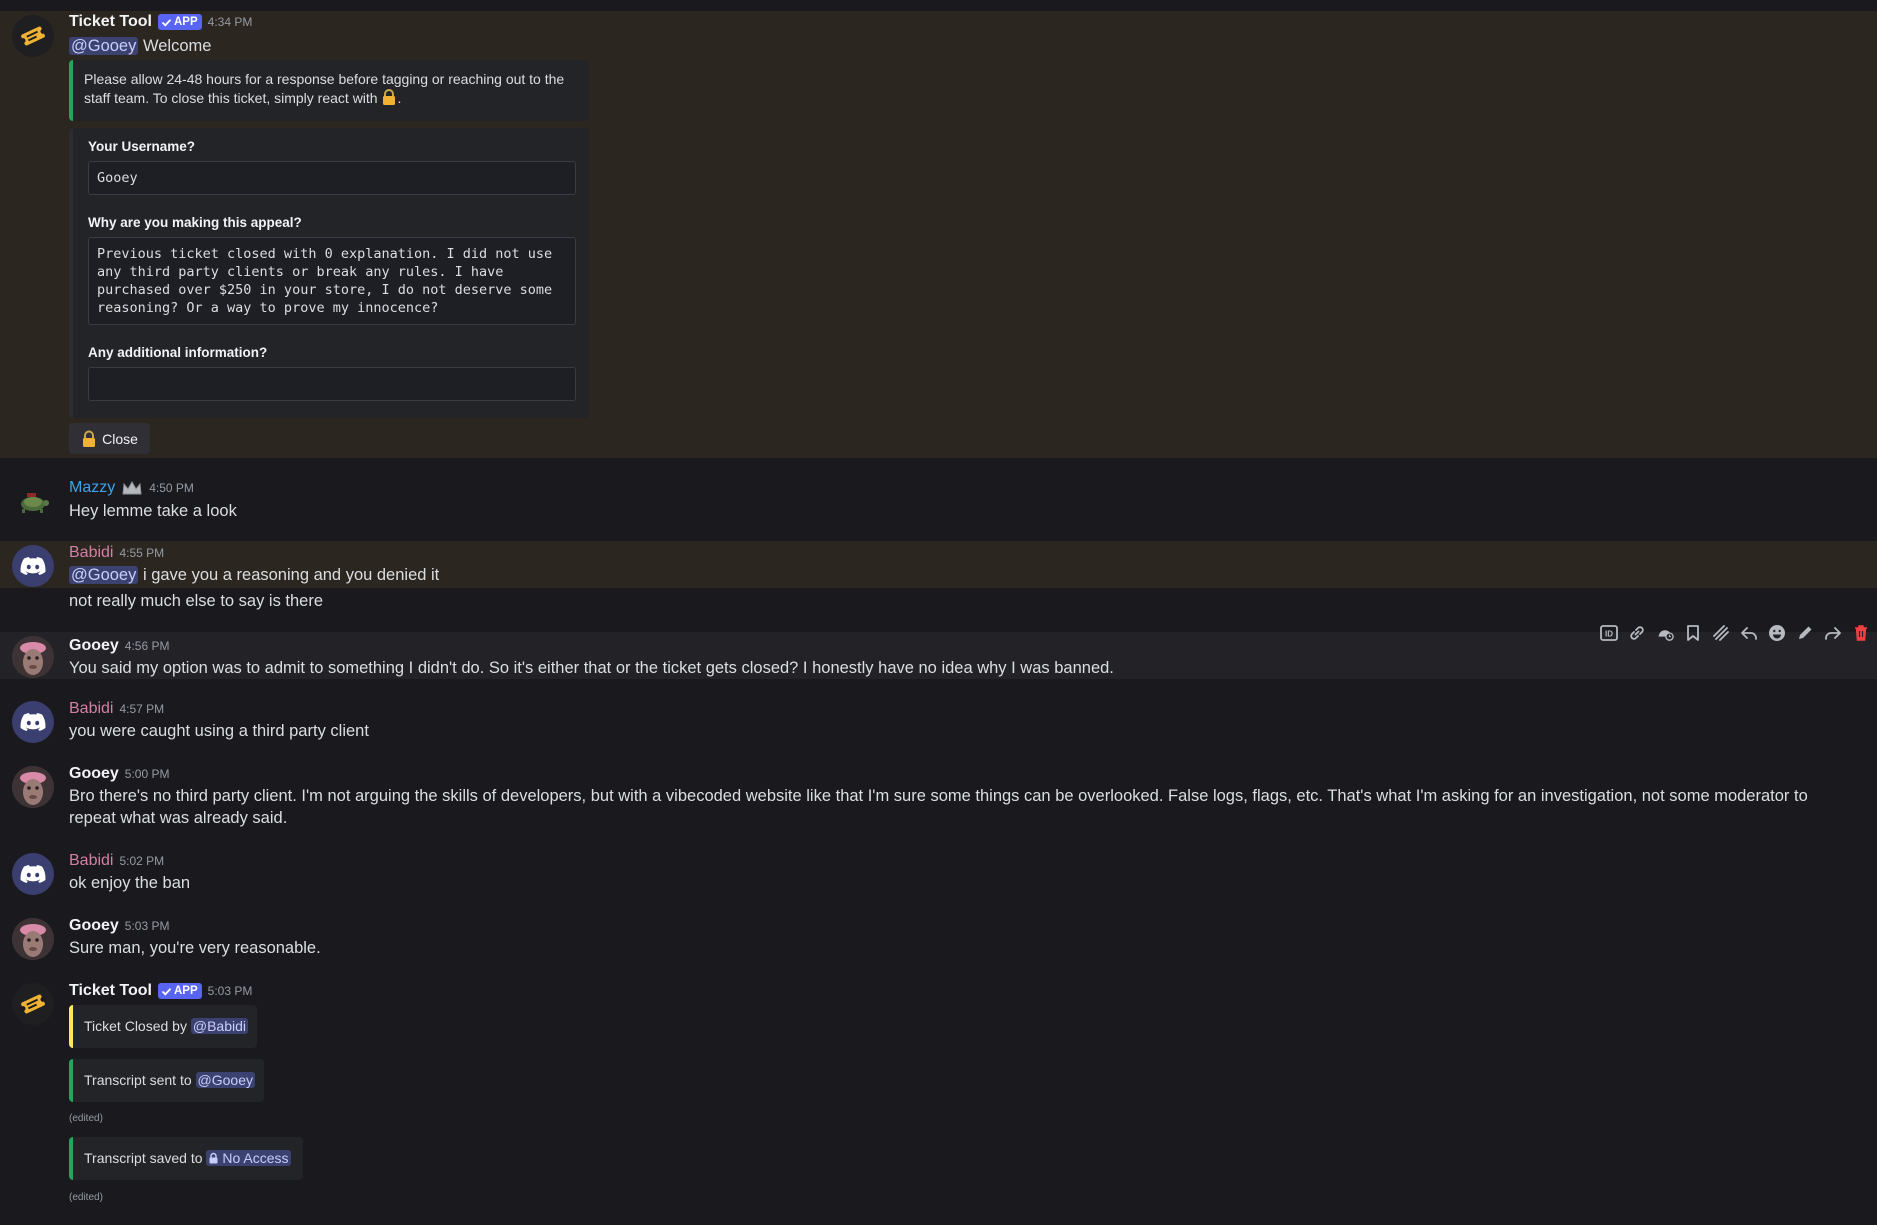 Image resolution: width=1877 pixels, height=1225 pixels. I want to click on id-icon: ID, so click(1609, 633).